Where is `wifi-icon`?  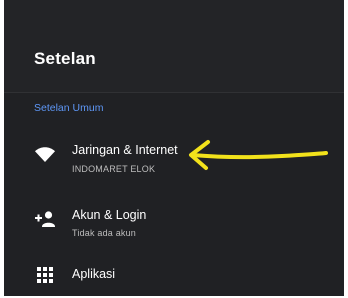 wifi-icon is located at coordinates (45, 154).